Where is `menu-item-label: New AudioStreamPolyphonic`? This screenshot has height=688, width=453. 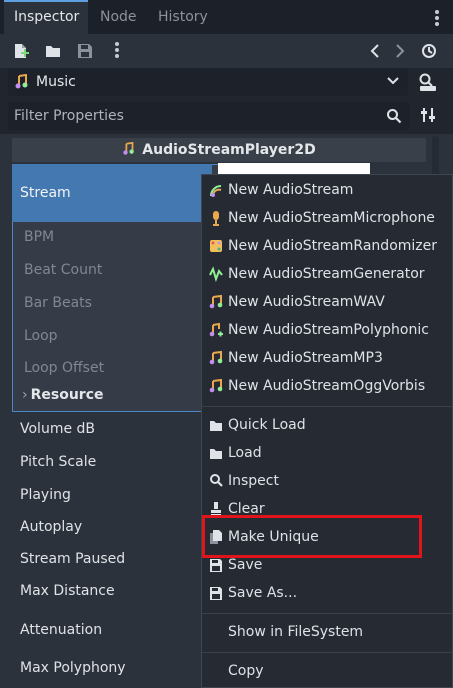
menu-item-label: New AudioStreamPolyphonic is located at coordinates (328, 330).